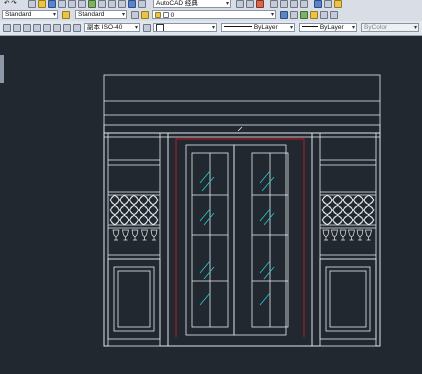 The height and width of the screenshot is (374, 422). Describe the element at coordinates (10, 4) in the screenshot. I see `undo-redo-icons: ↶ ↷` at that location.